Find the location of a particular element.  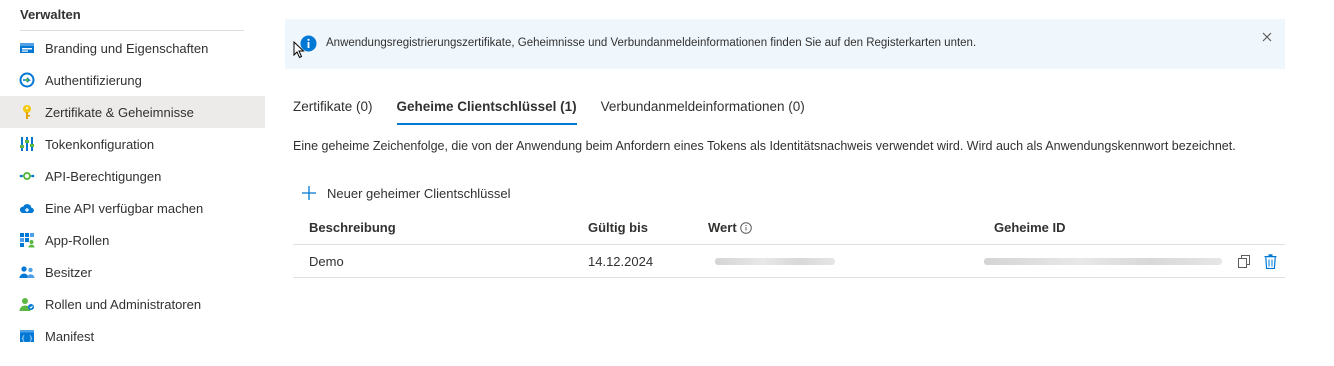

add-client-secret-button: Neuer geheimer Clientschlüssel is located at coordinates (406, 193).